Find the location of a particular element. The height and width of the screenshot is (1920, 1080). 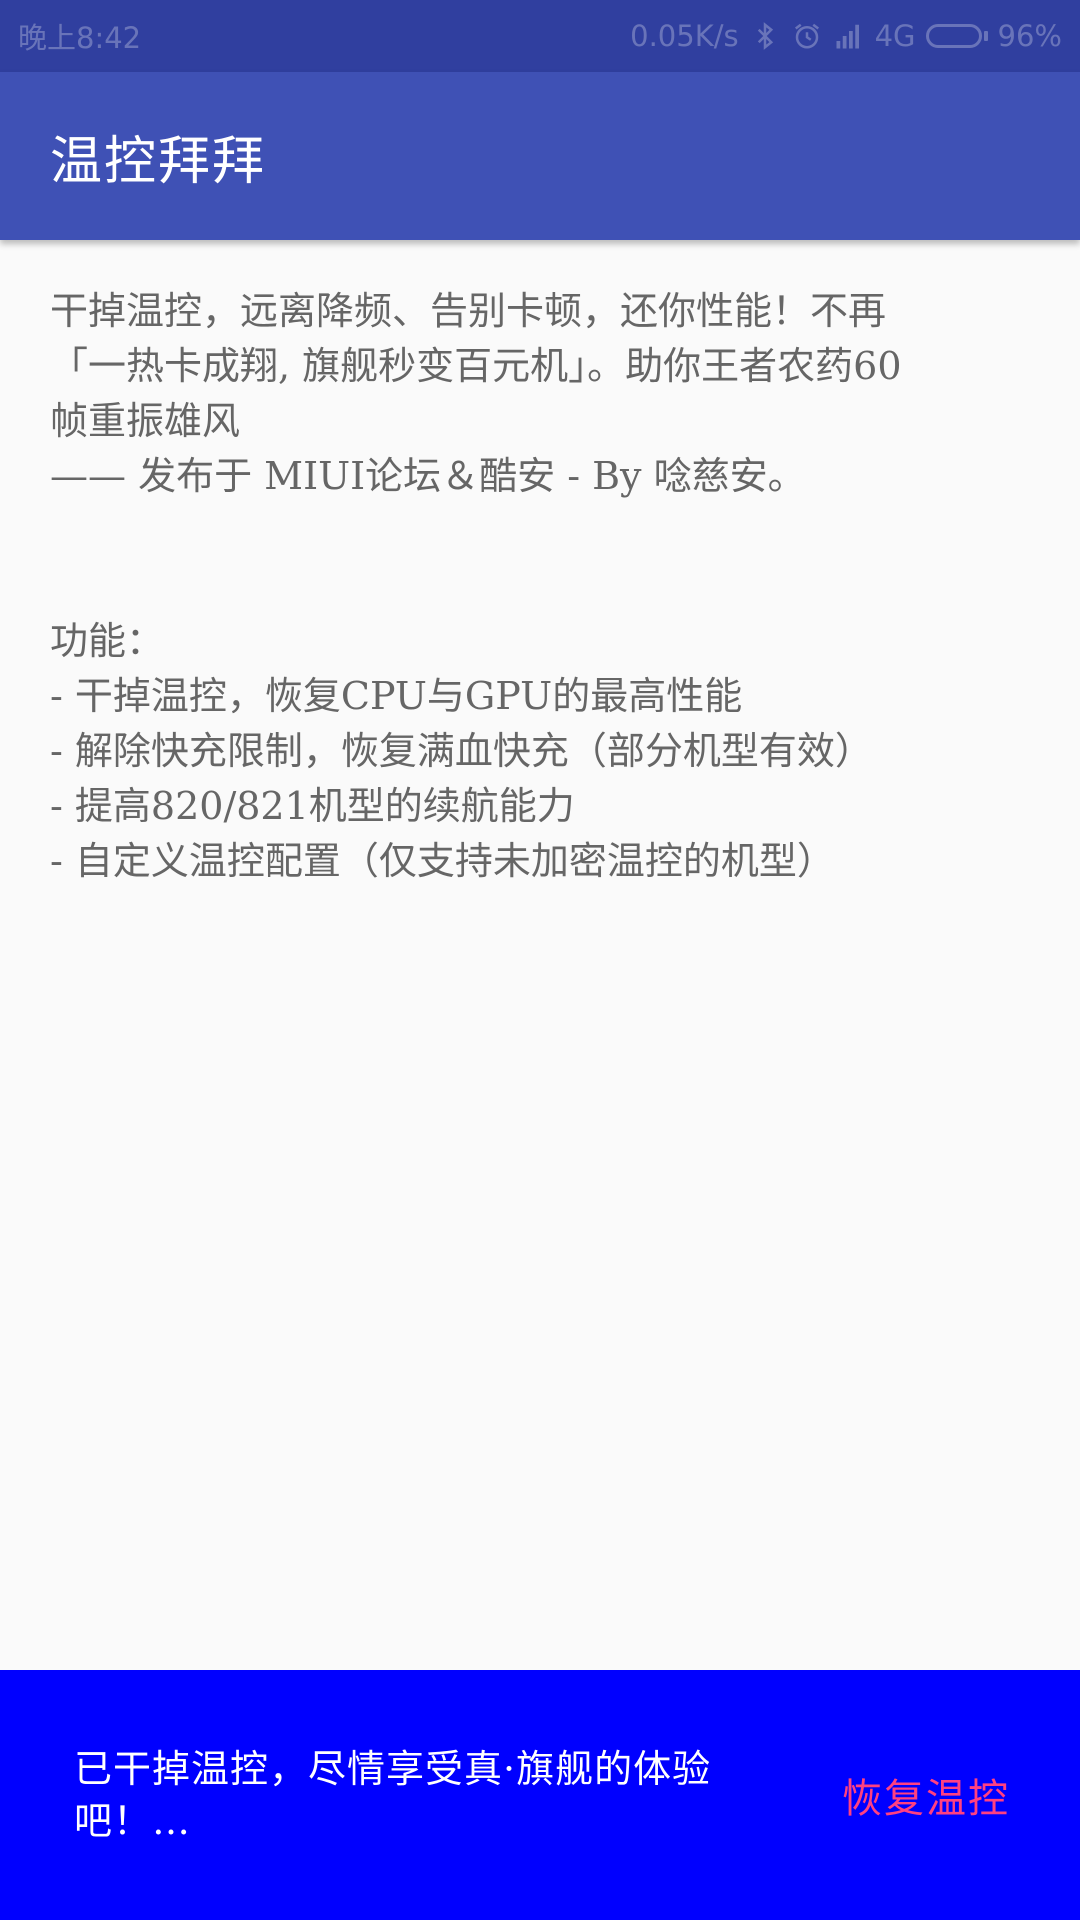

signal-icon is located at coordinates (849, 36).